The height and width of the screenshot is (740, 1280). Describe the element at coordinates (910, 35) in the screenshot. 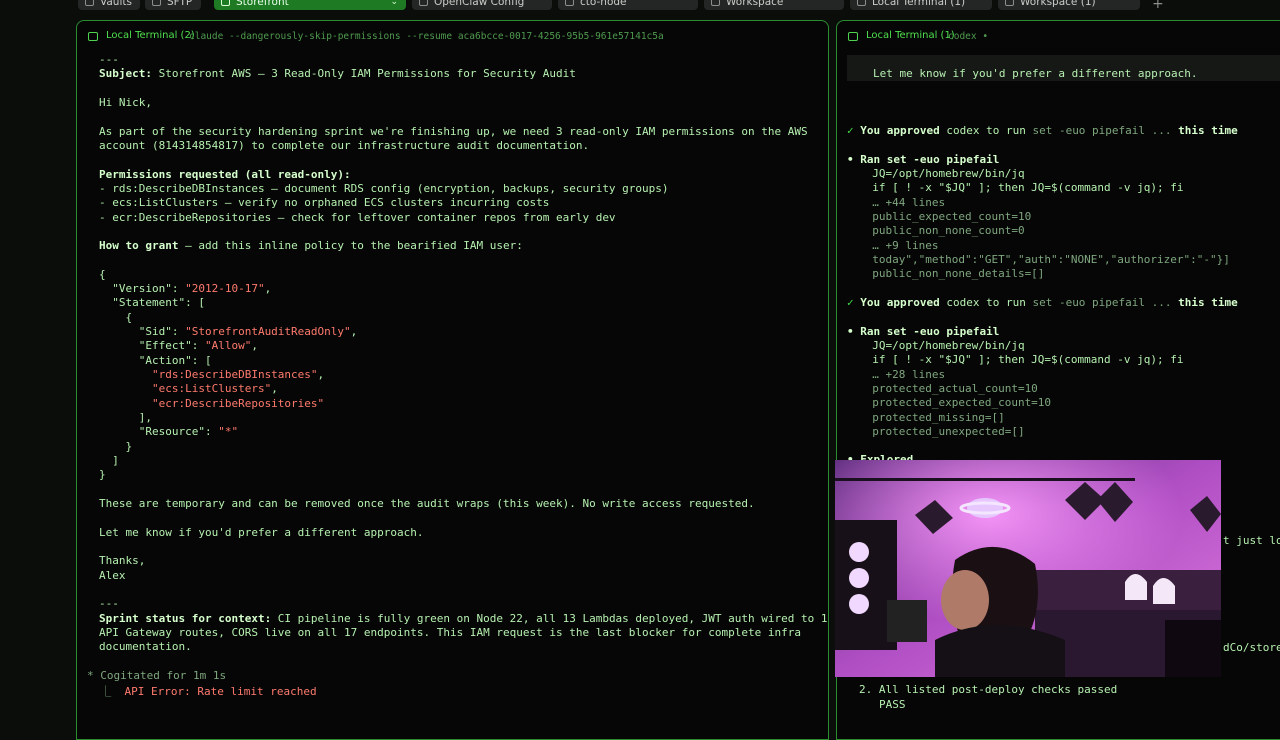

I see `pane-title: Local Terminal (1)` at that location.